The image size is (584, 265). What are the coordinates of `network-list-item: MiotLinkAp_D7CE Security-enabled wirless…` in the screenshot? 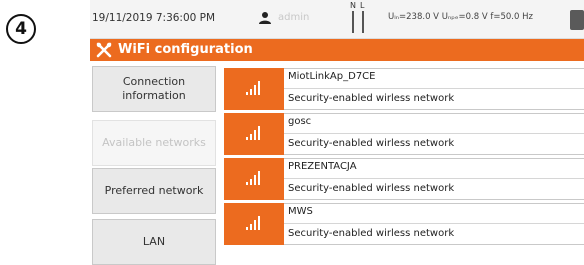 It's located at (404, 89).